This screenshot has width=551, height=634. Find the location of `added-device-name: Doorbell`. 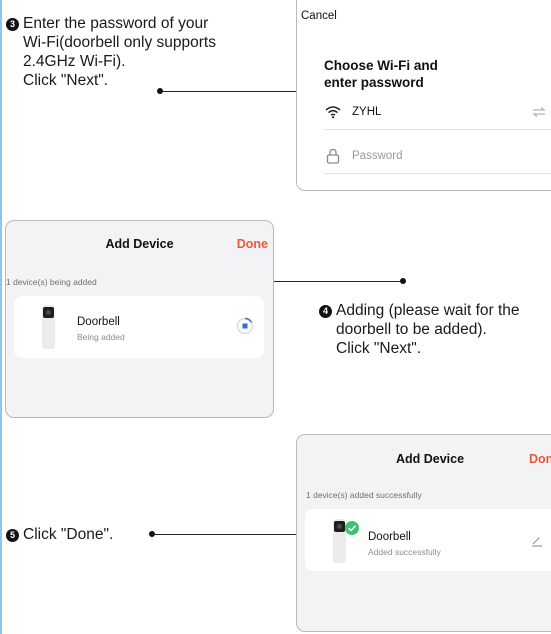

added-device-name: Doorbell is located at coordinates (389, 537).